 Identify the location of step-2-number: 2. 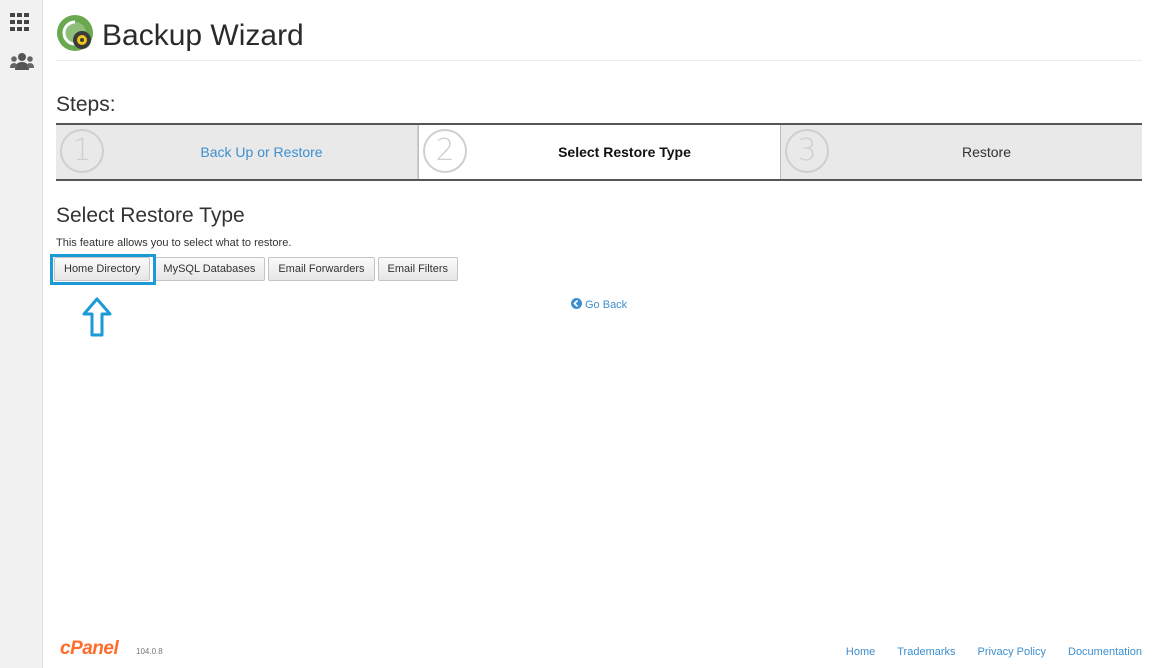
(445, 151).